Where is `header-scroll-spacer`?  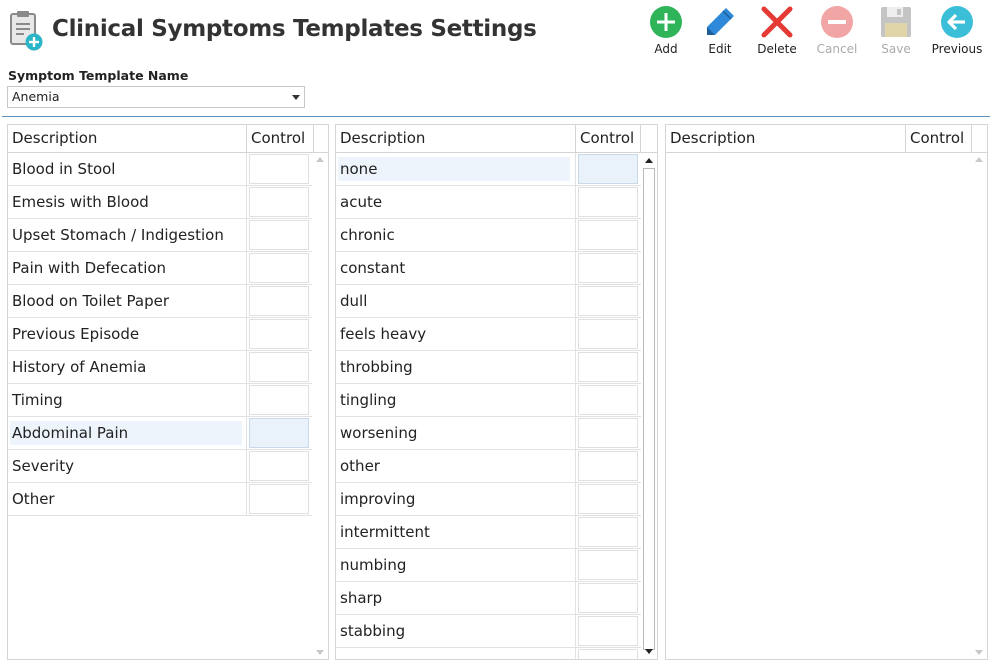
header-scroll-spacer is located at coordinates (979, 138).